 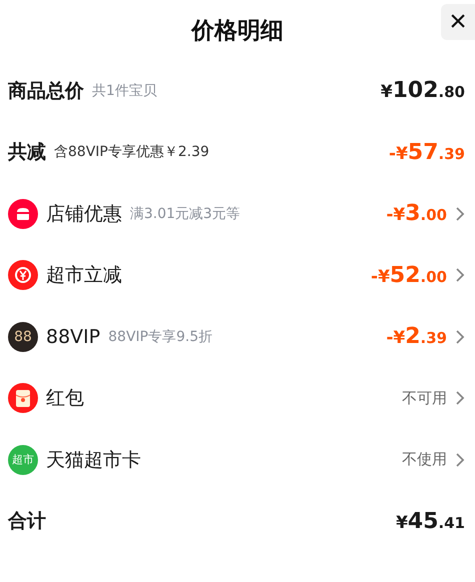 I want to click on row-label: 红包, so click(x=65, y=399).